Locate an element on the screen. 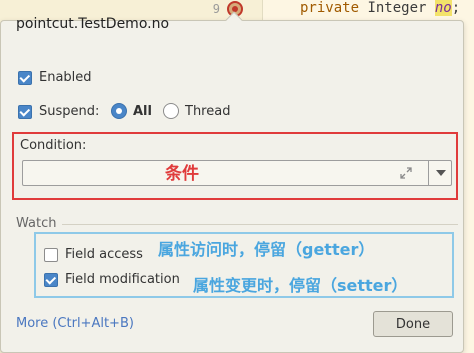  code-type: Integer is located at coordinates (397, 8).